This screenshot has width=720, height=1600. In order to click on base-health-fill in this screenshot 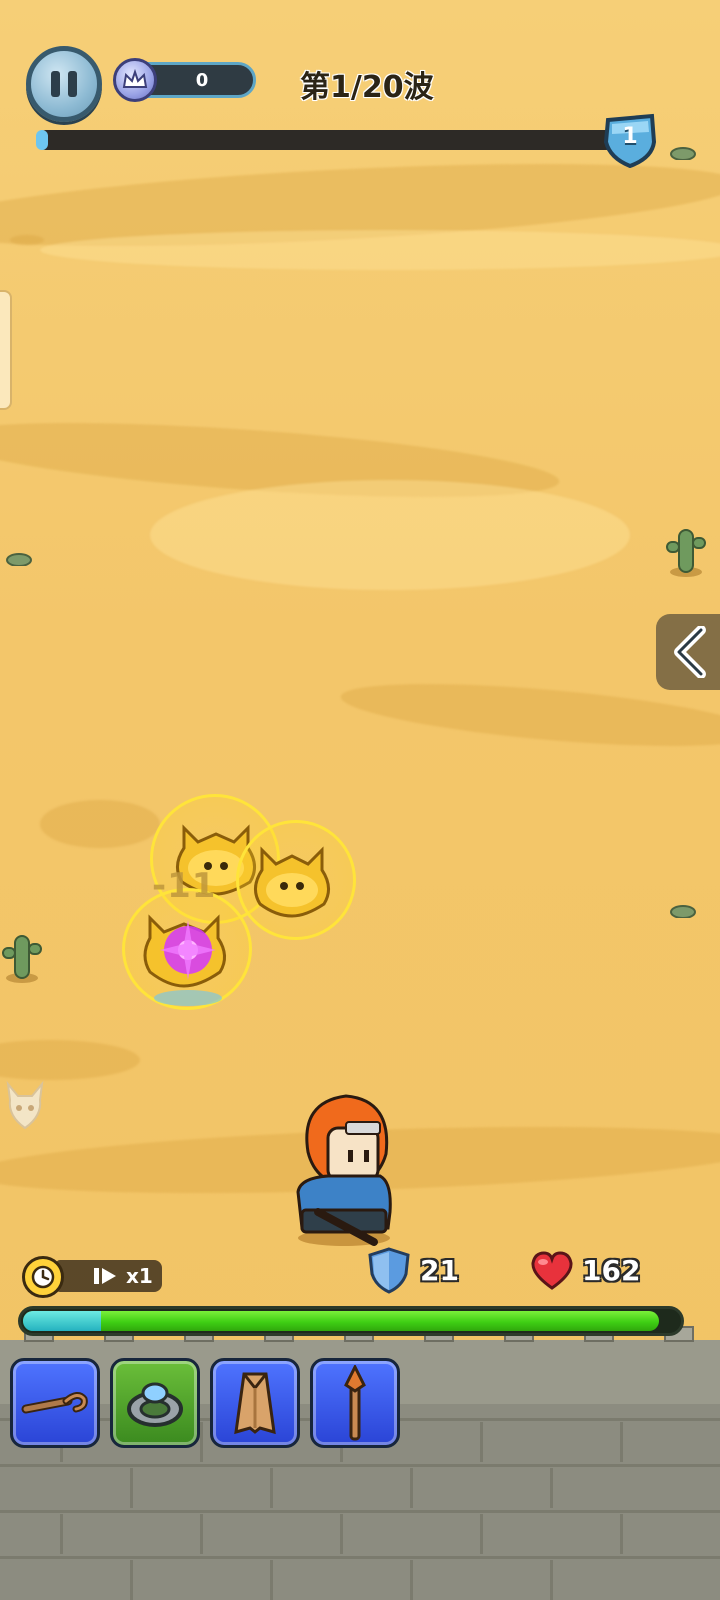, I will do `click(341, 1321)`.